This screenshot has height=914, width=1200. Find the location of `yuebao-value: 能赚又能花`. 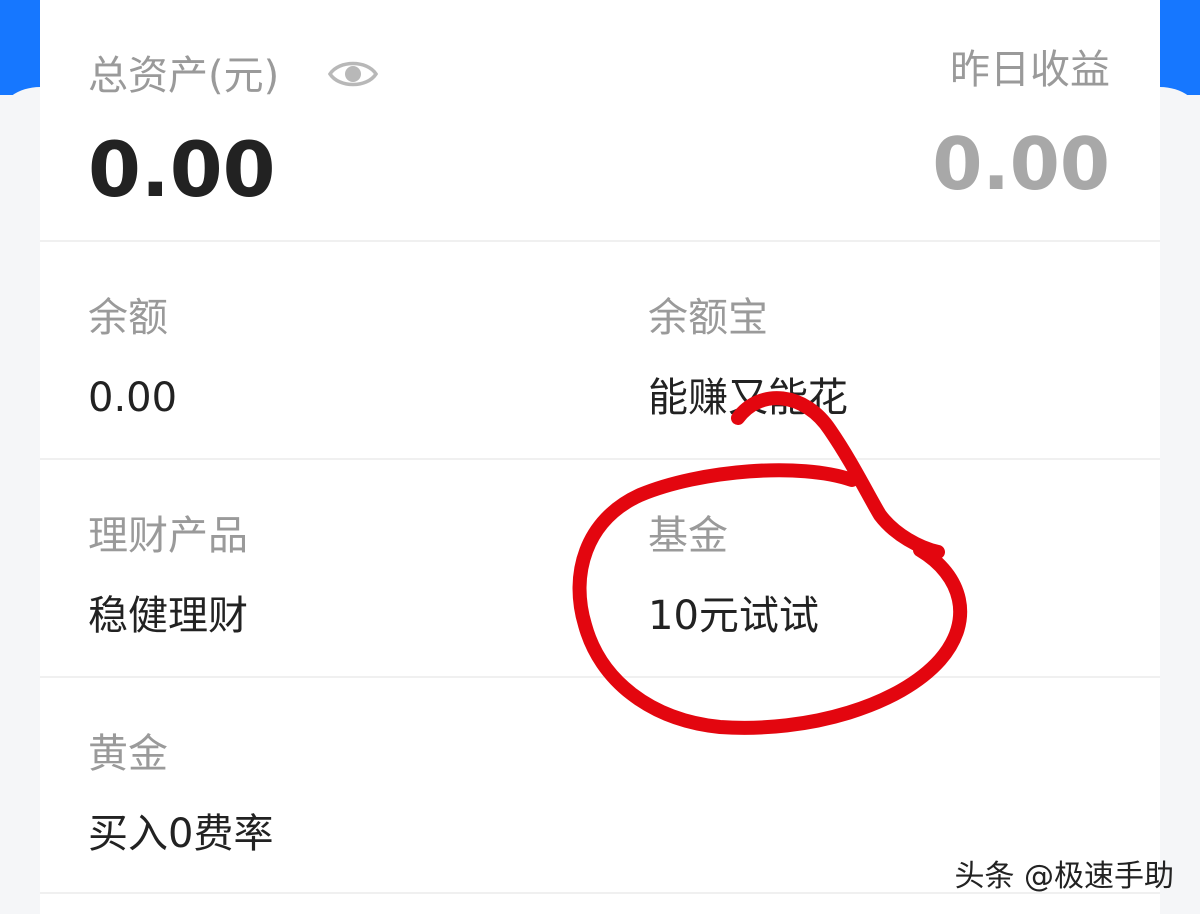

yuebao-value: 能赚又能花 is located at coordinates (748, 398).